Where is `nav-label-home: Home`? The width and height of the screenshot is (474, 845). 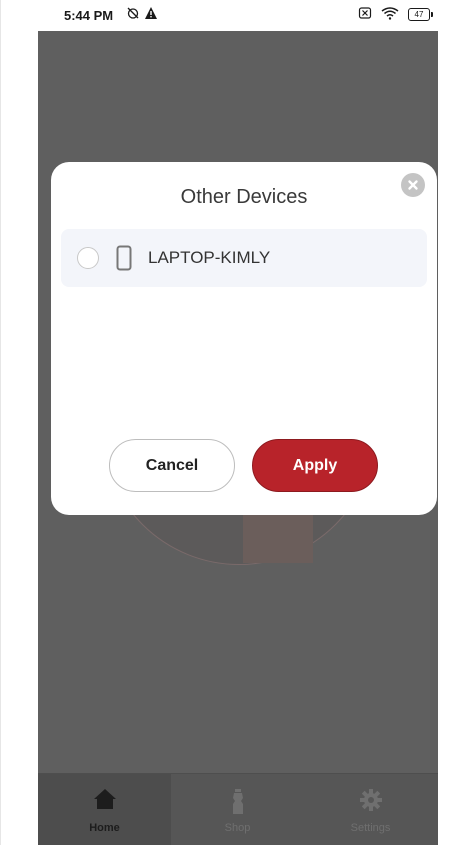 nav-label-home: Home is located at coordinates (104, 828).